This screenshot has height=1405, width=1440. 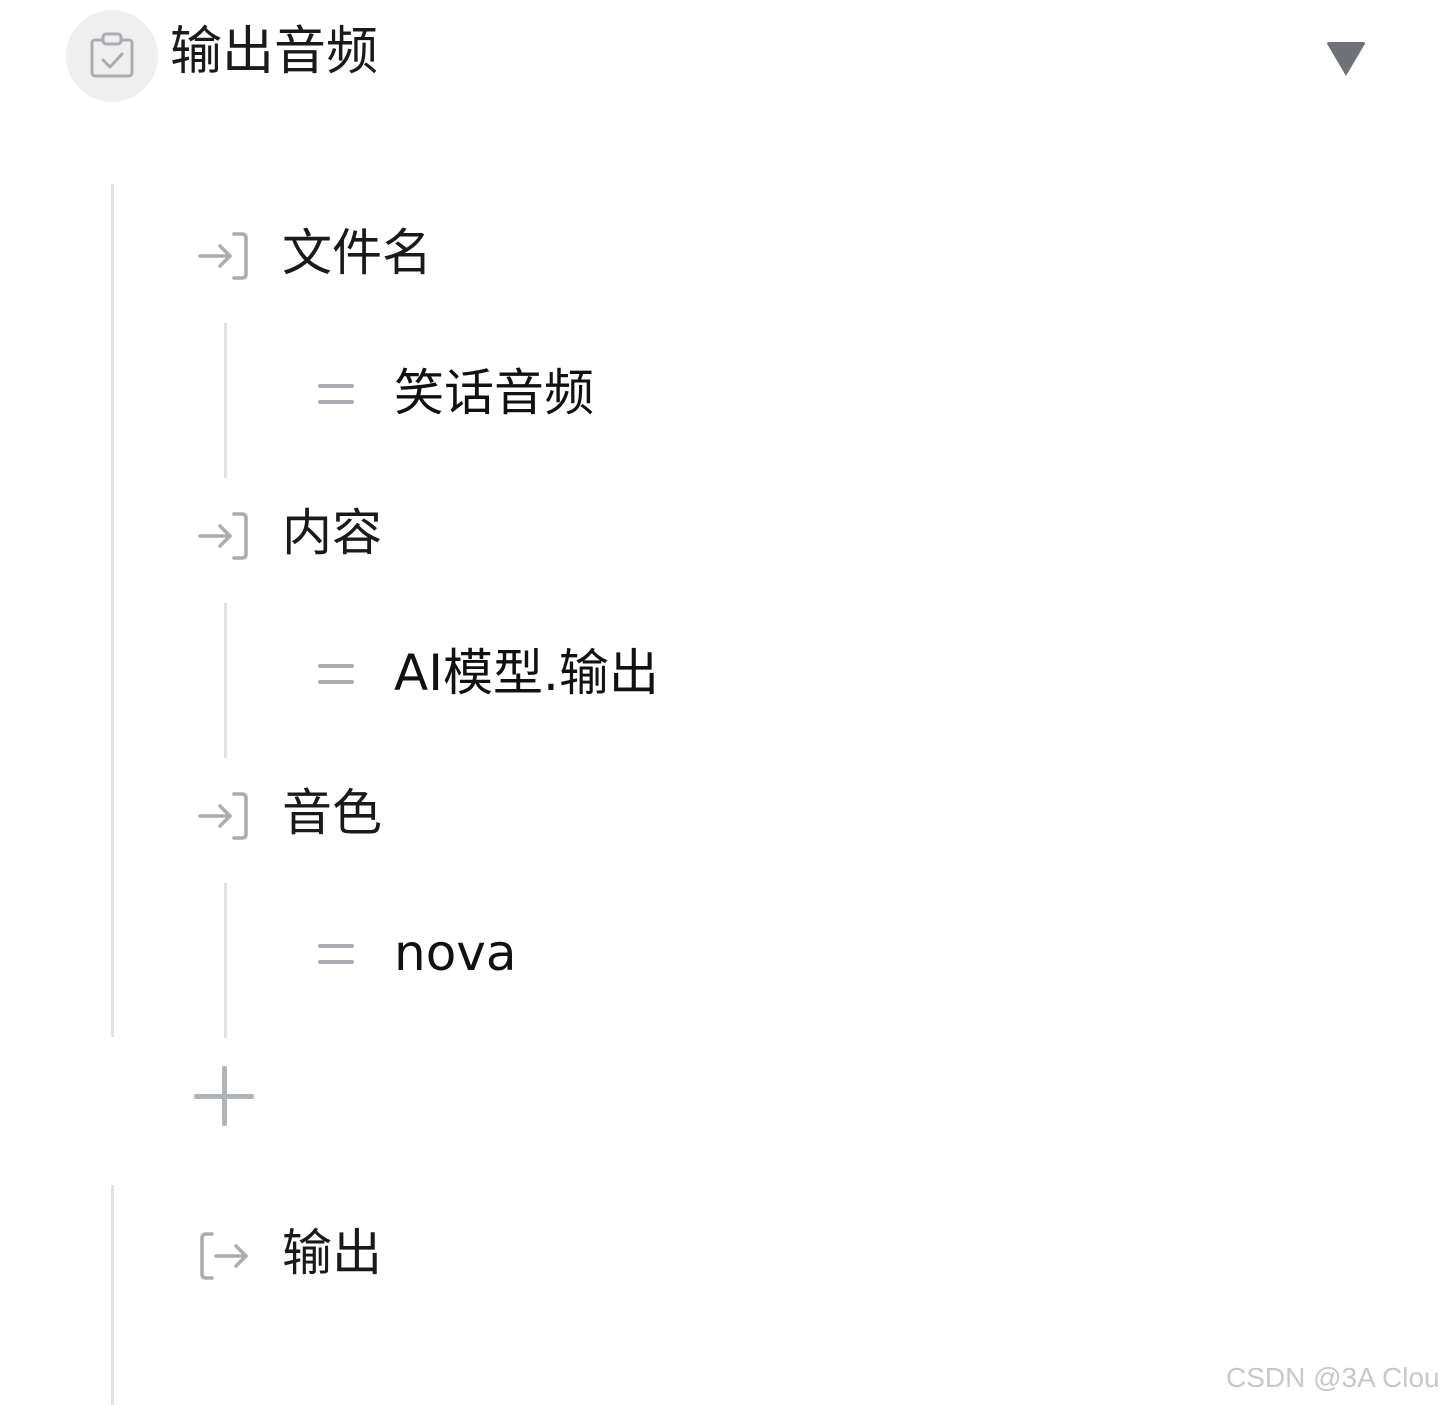 What do you see at coordinates (526, 673) in the screenshot?
I see `param-value-content: AI模型.输出` at bounding box center [526, 673].